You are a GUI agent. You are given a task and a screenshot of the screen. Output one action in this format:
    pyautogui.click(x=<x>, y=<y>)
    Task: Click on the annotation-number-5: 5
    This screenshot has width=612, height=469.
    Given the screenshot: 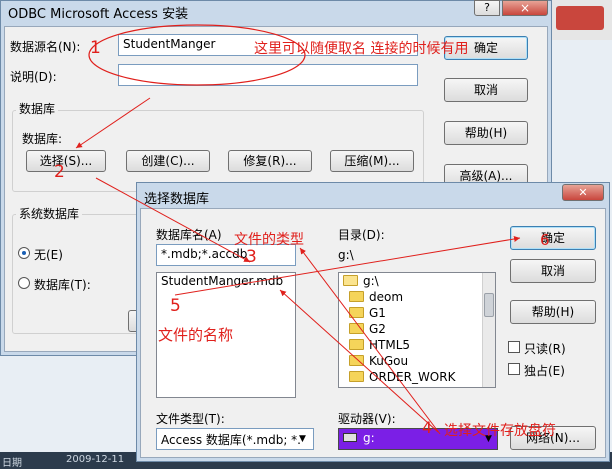 What is the action you would take?
    pyautogui.click(x=175, y=306)
    